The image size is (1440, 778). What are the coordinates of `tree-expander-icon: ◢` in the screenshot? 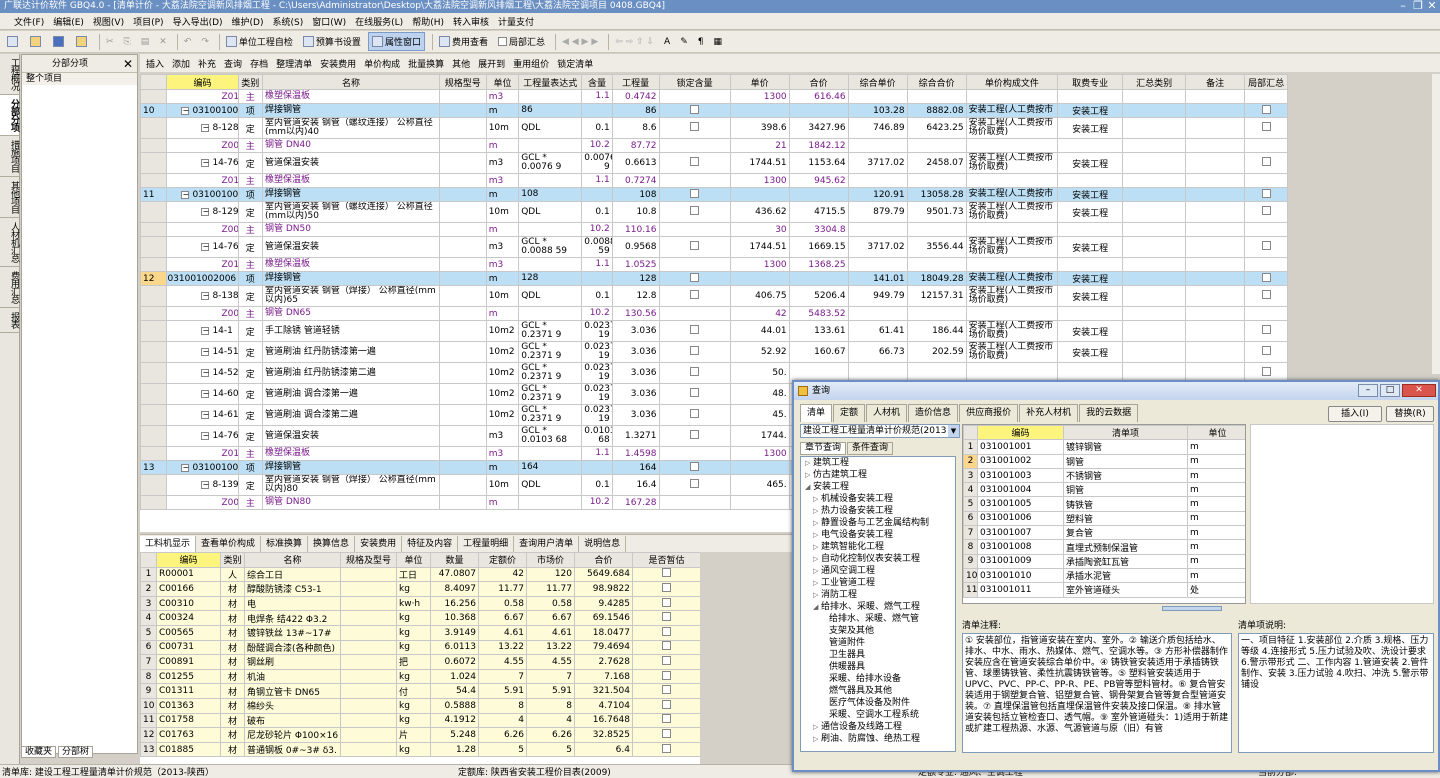 It's located at (817, 607).